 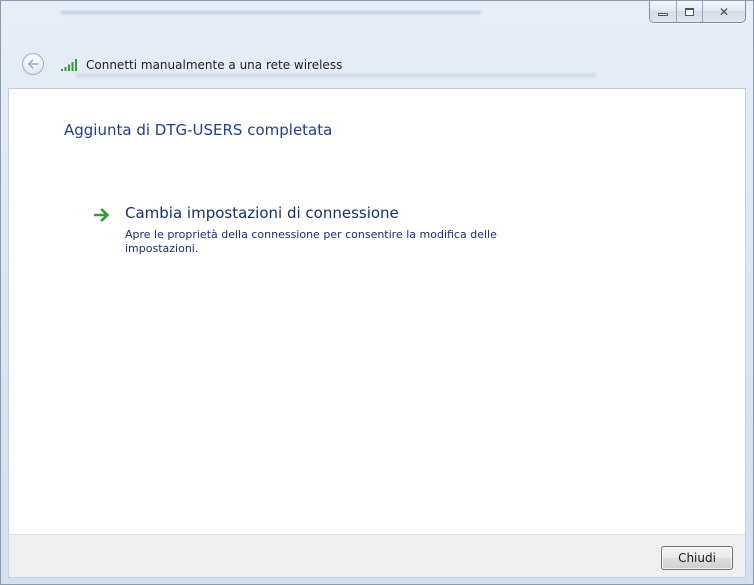 I want to click on caption-buttons: ✕, so click(x=697, y=12).